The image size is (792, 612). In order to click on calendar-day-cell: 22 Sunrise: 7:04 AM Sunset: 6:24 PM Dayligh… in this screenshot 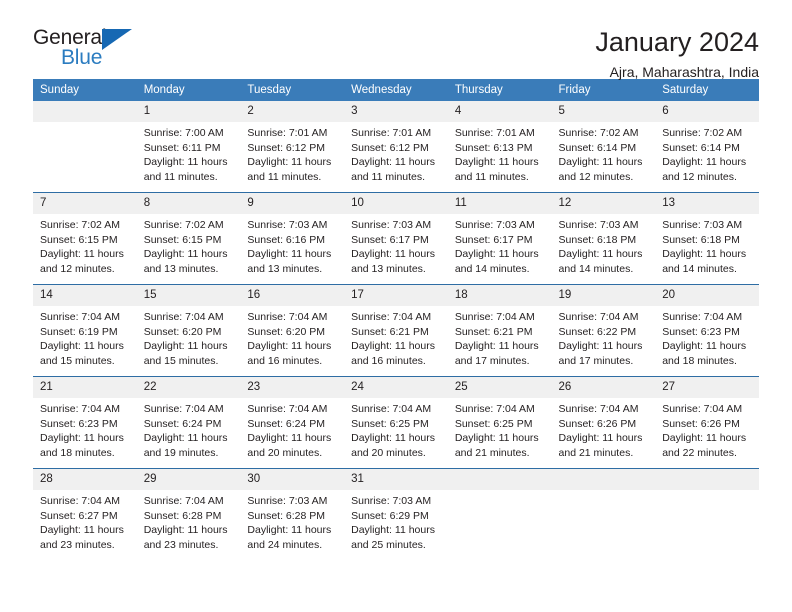, I will do `click(188, 422)`.